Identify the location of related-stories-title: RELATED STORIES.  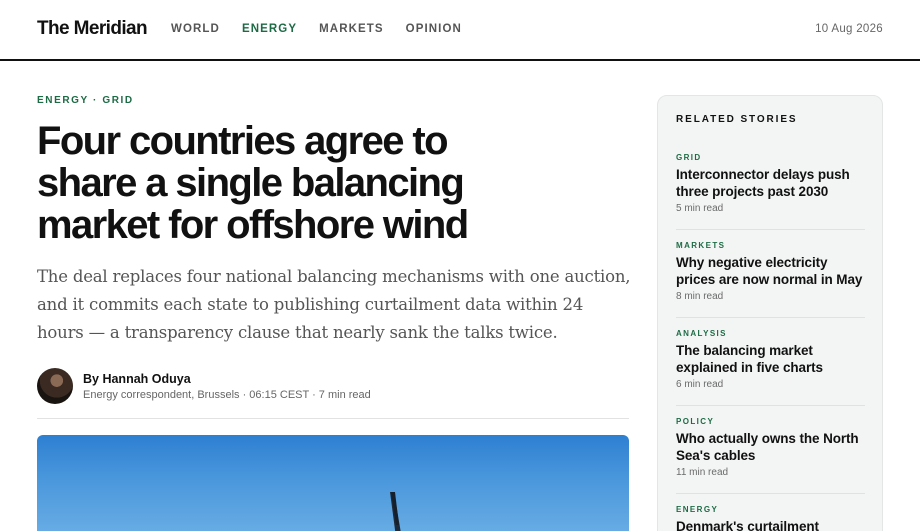
(737, 119).